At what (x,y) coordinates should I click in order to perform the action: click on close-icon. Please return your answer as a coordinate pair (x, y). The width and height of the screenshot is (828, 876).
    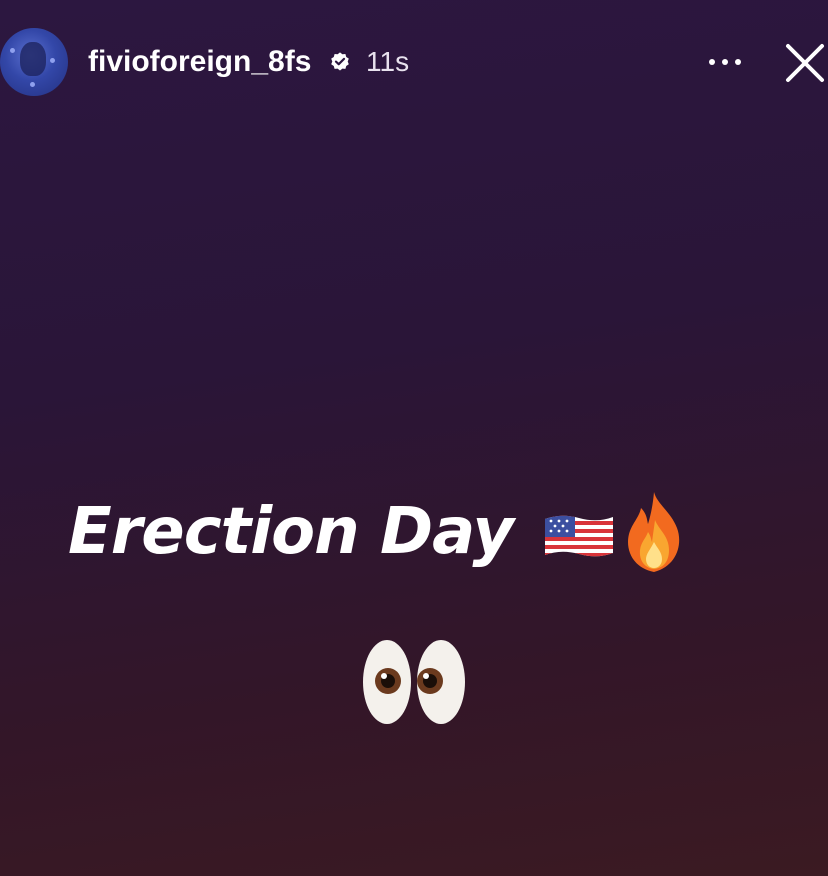
    Looking at the image, I should click on (805, 63).